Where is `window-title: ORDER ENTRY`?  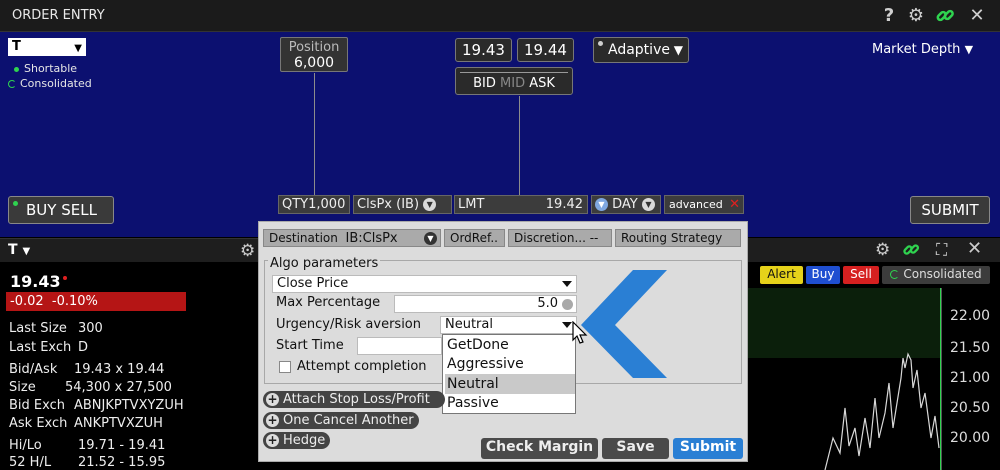 window-title: ORDER ENTRY is located at coordinates (58, 15).